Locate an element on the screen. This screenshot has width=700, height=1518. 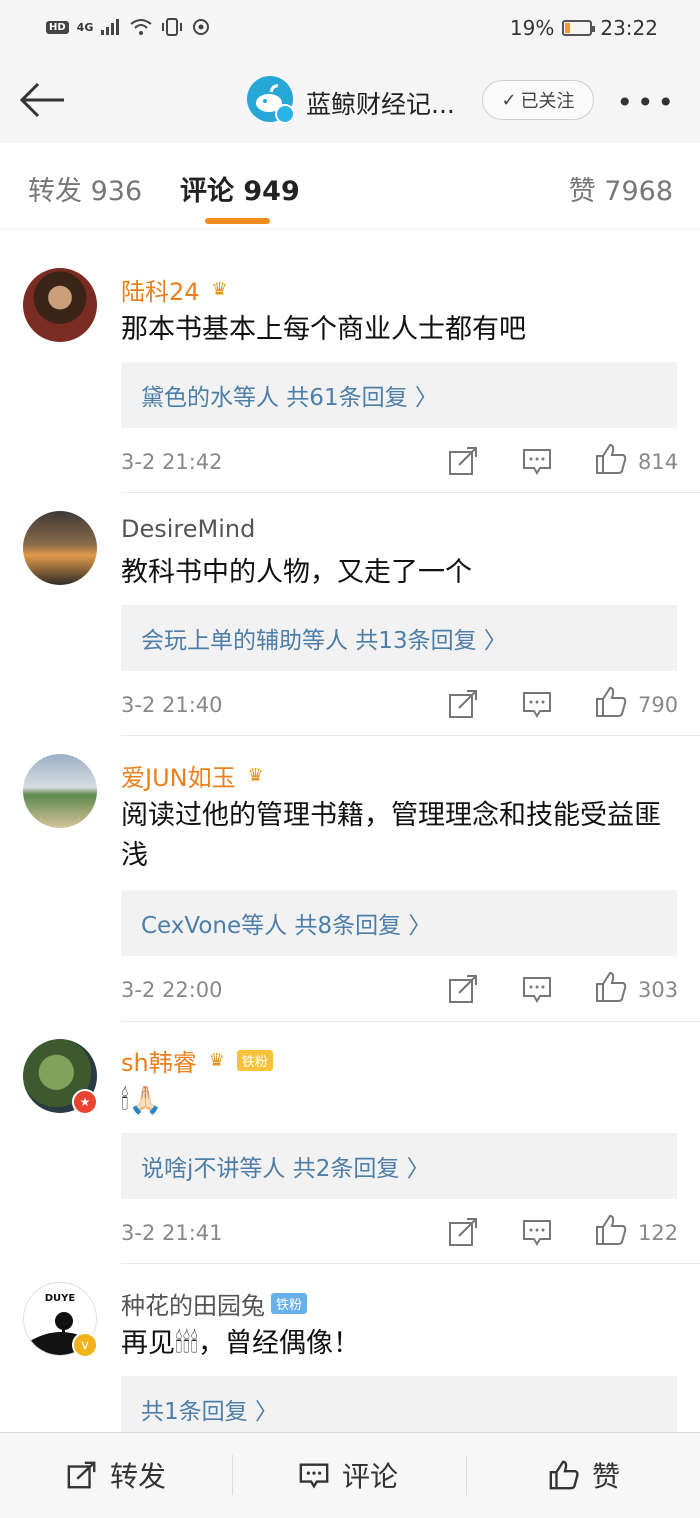
comment-time: 3-2 22:00 is located at coordinates (172, 990).